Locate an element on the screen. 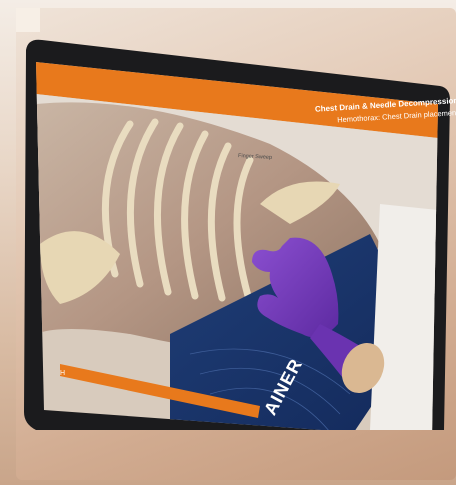  side-panel is located at coordinates (404, 317).